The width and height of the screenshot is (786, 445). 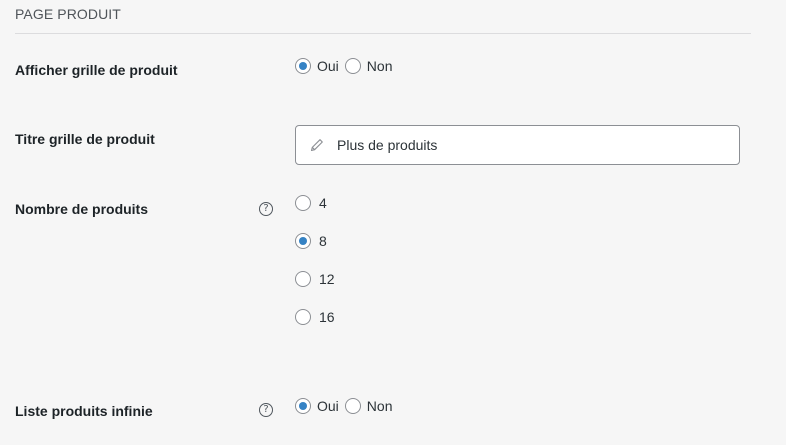 What do you see at coordinates (327, 279) in the screenshot?
I see `product-count-option-label: 12` at bounding box center [327, 279].